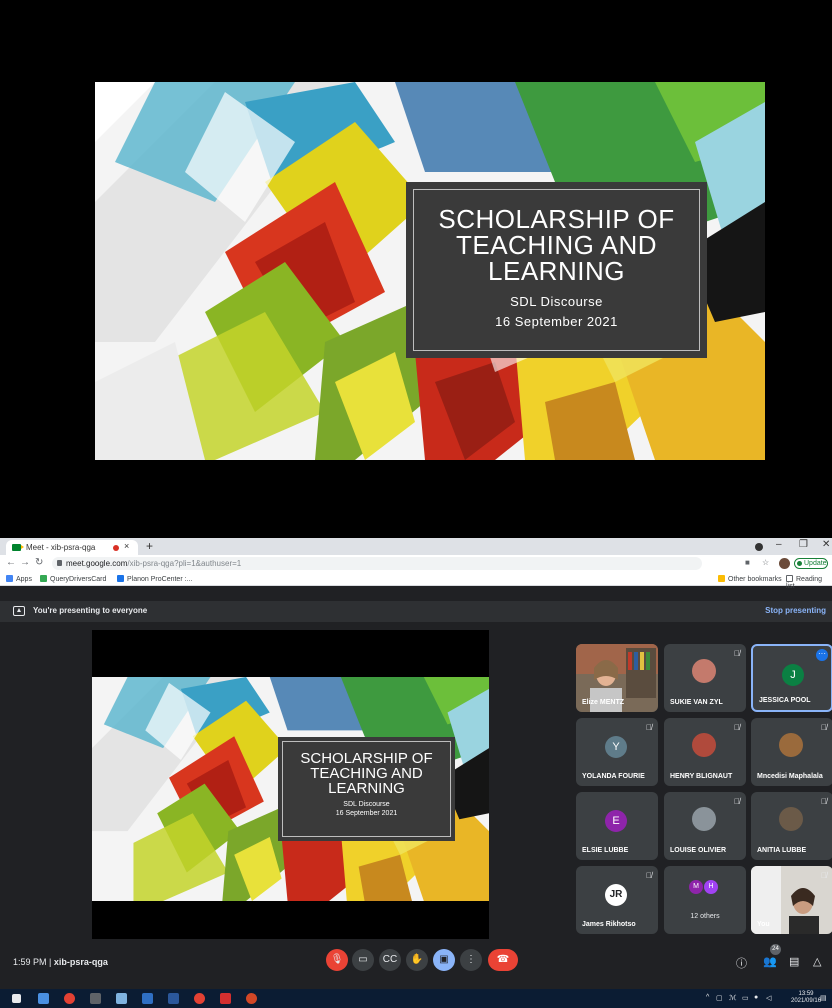 This screenshot has height=1008, width=832. I want to click on meeting-details-icon: ⓘ, so click(741, 963).